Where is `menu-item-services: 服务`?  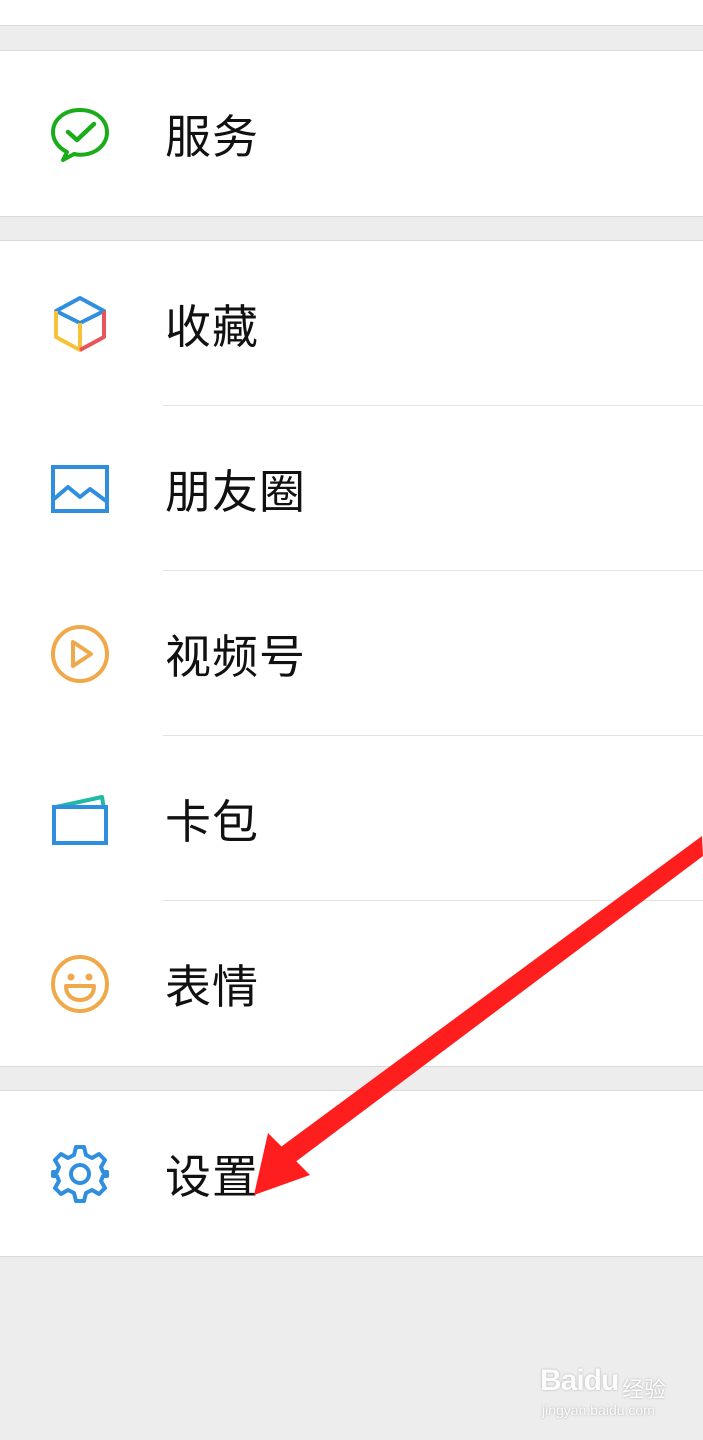 menu-item-services: 服务 is located at coordinates (351, 133).